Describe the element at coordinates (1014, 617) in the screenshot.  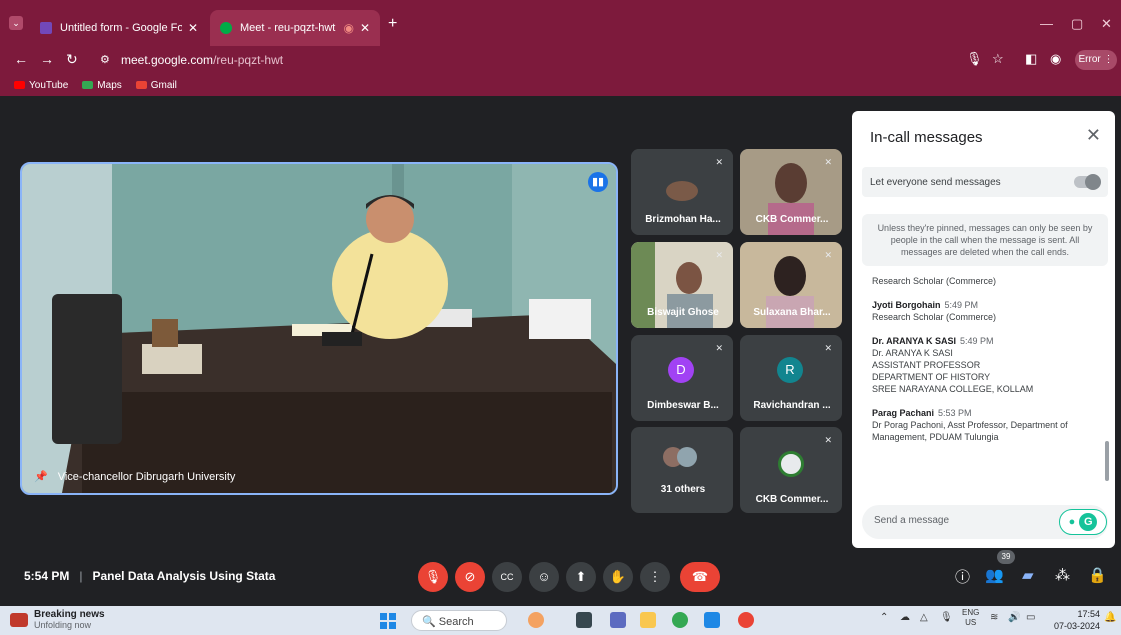
I see `volume-icon: 🔊` at that location.